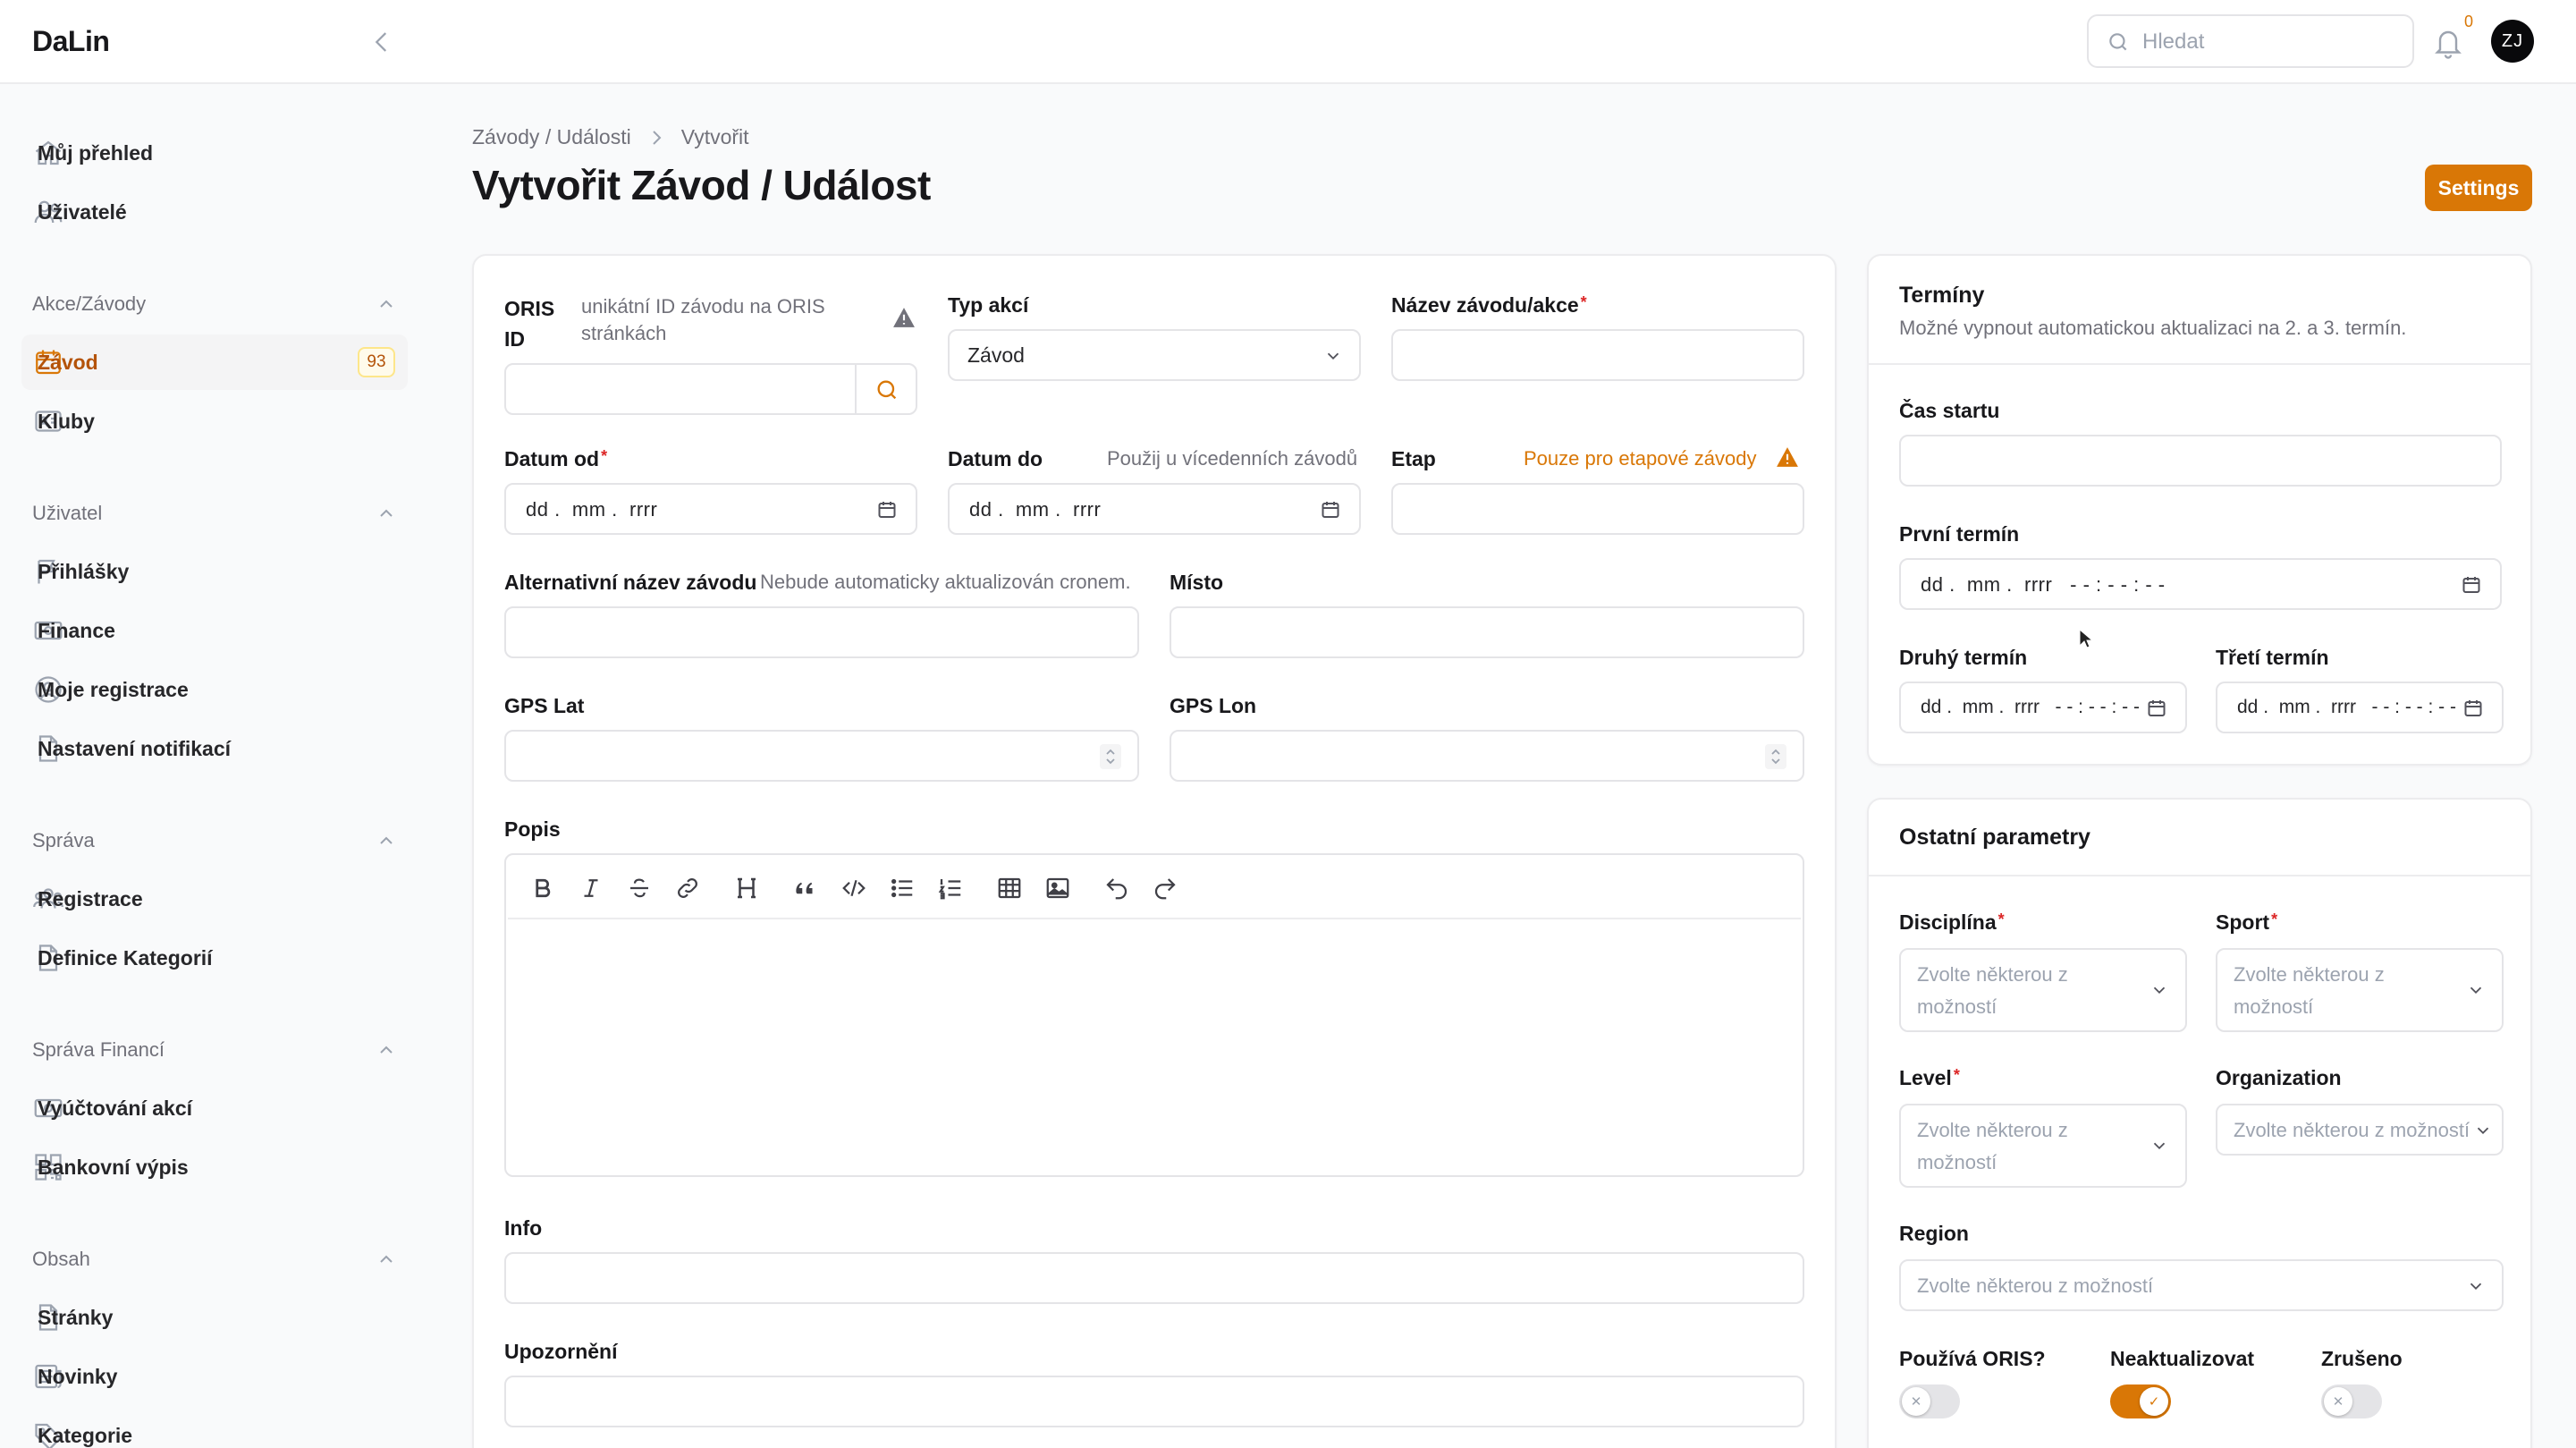 The height and width of the screenshot is (1448, 2576). I want to click on zruseno-toggle: ✕, so click(2351, 1401).